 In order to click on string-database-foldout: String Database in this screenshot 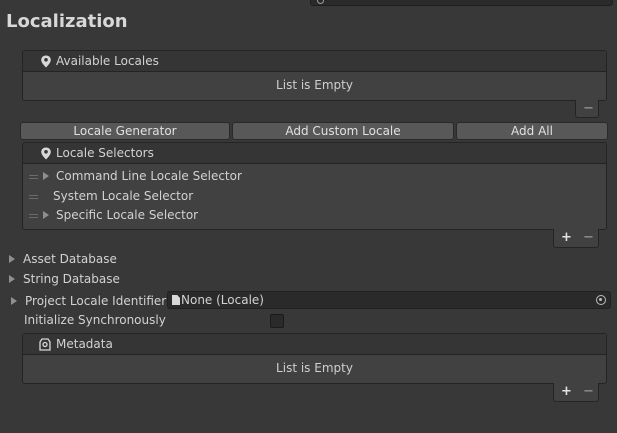, I will do `click(71, 279)`.